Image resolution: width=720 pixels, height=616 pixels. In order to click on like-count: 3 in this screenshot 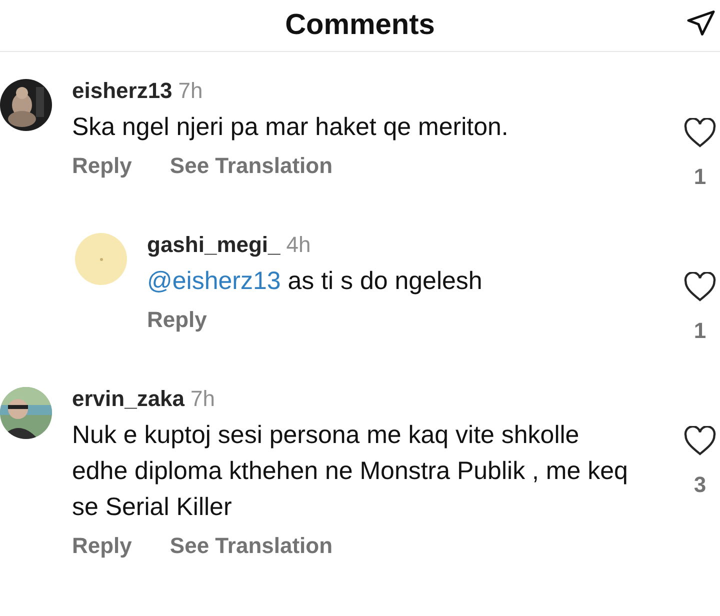, I will do `click(700, 485)`.